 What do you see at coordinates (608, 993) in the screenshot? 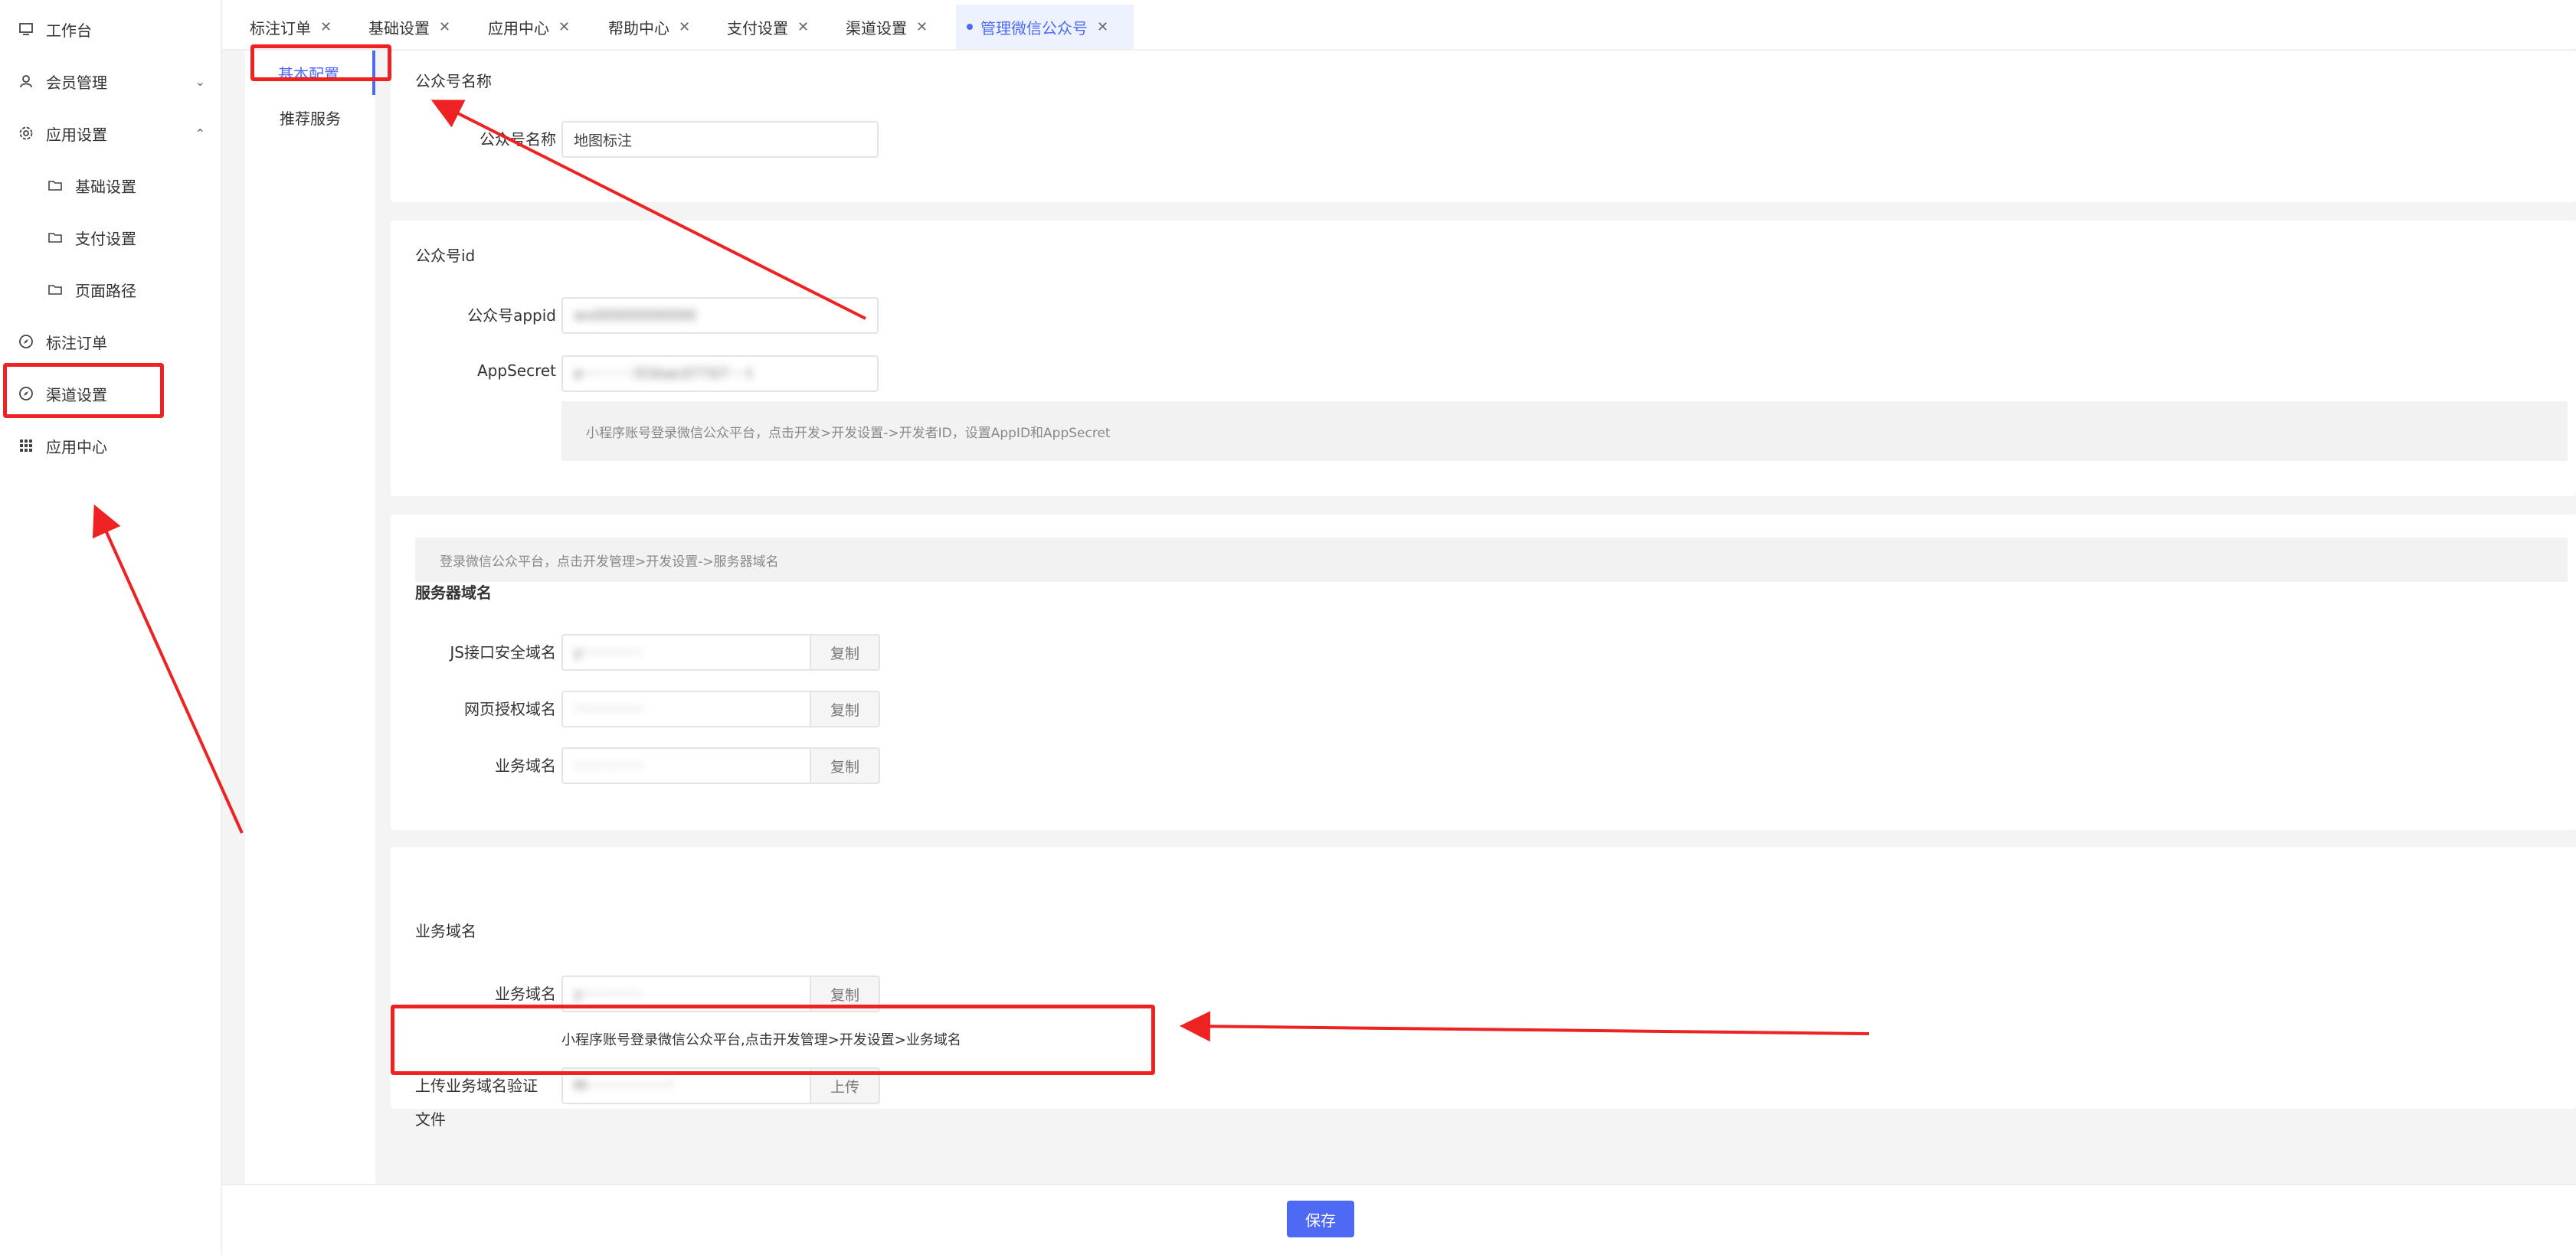
I see `business-domain-value: y·············` at bounding box center [608, 993].